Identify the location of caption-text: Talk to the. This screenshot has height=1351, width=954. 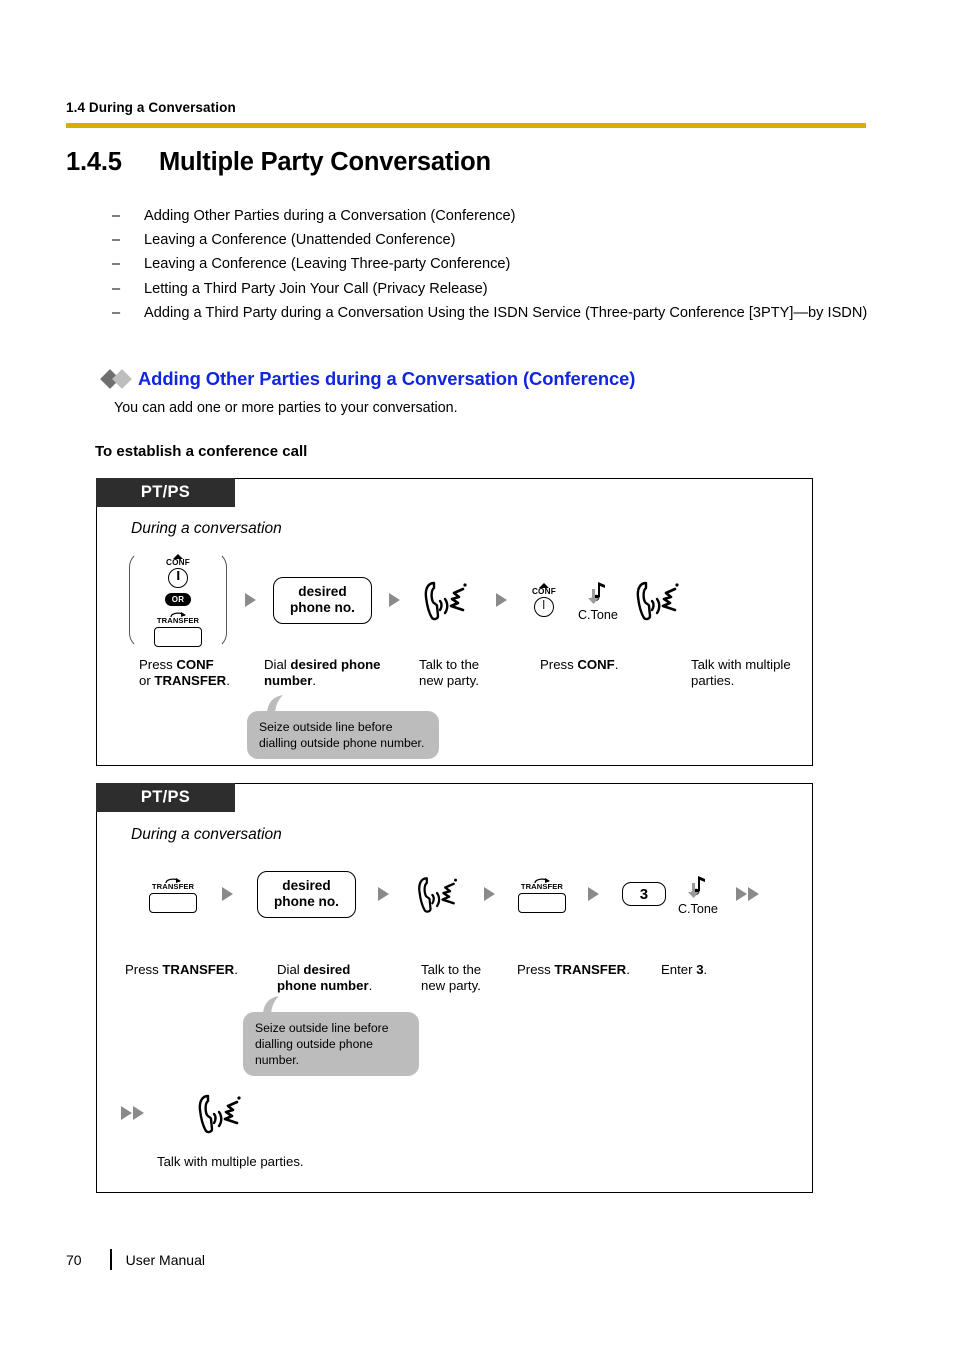
(451, 969).